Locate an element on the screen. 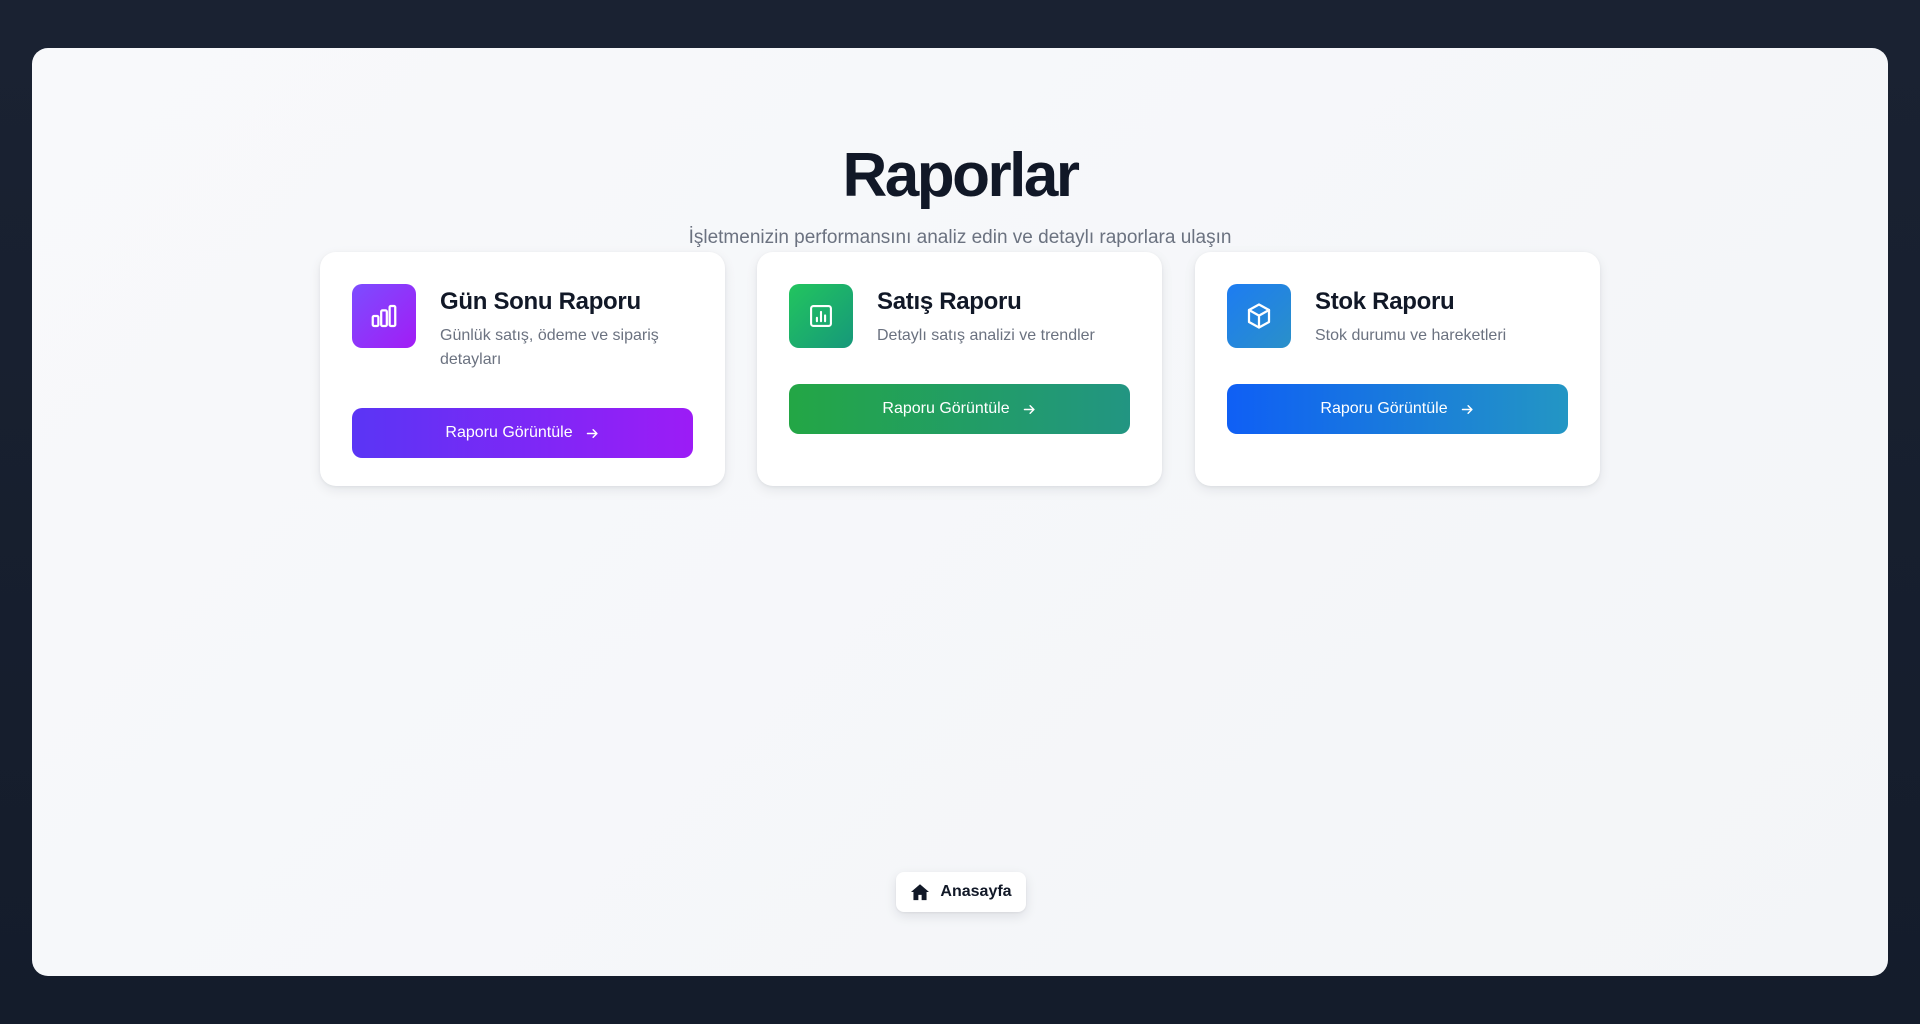 The image size is (1920, 1024). bar-chart-icon is located at coordinates (384, 316).